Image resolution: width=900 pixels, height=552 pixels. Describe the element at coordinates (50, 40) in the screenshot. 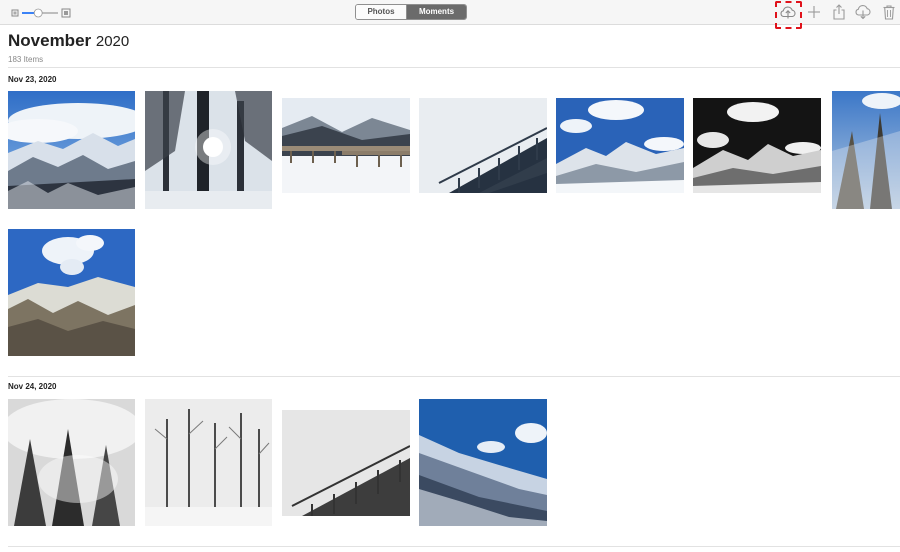

I see `title-month: November` at that location.